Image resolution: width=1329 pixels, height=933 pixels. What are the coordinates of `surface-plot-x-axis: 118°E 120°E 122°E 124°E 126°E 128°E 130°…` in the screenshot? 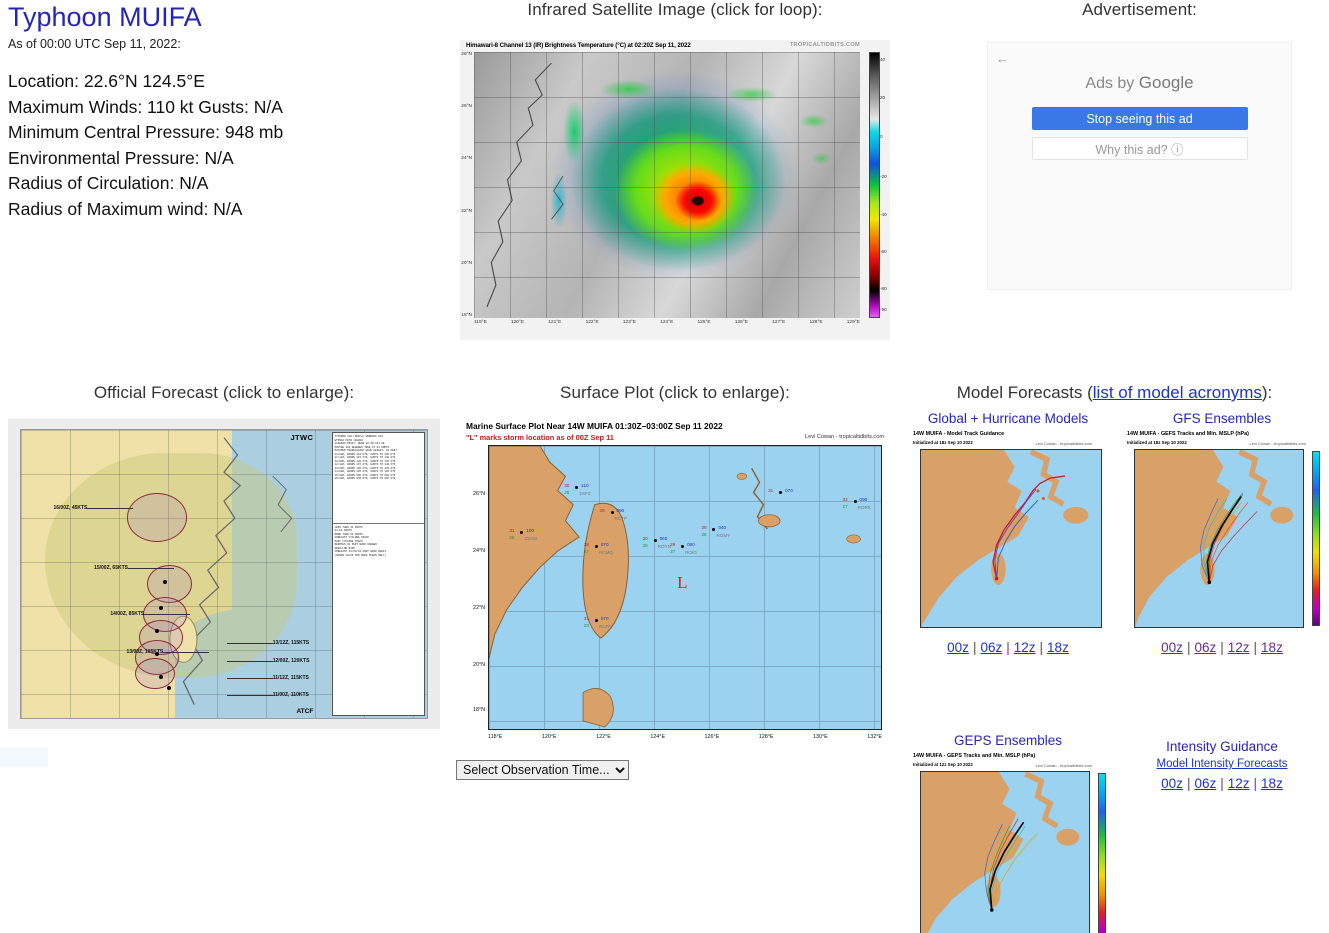 It's located at (685, 740).